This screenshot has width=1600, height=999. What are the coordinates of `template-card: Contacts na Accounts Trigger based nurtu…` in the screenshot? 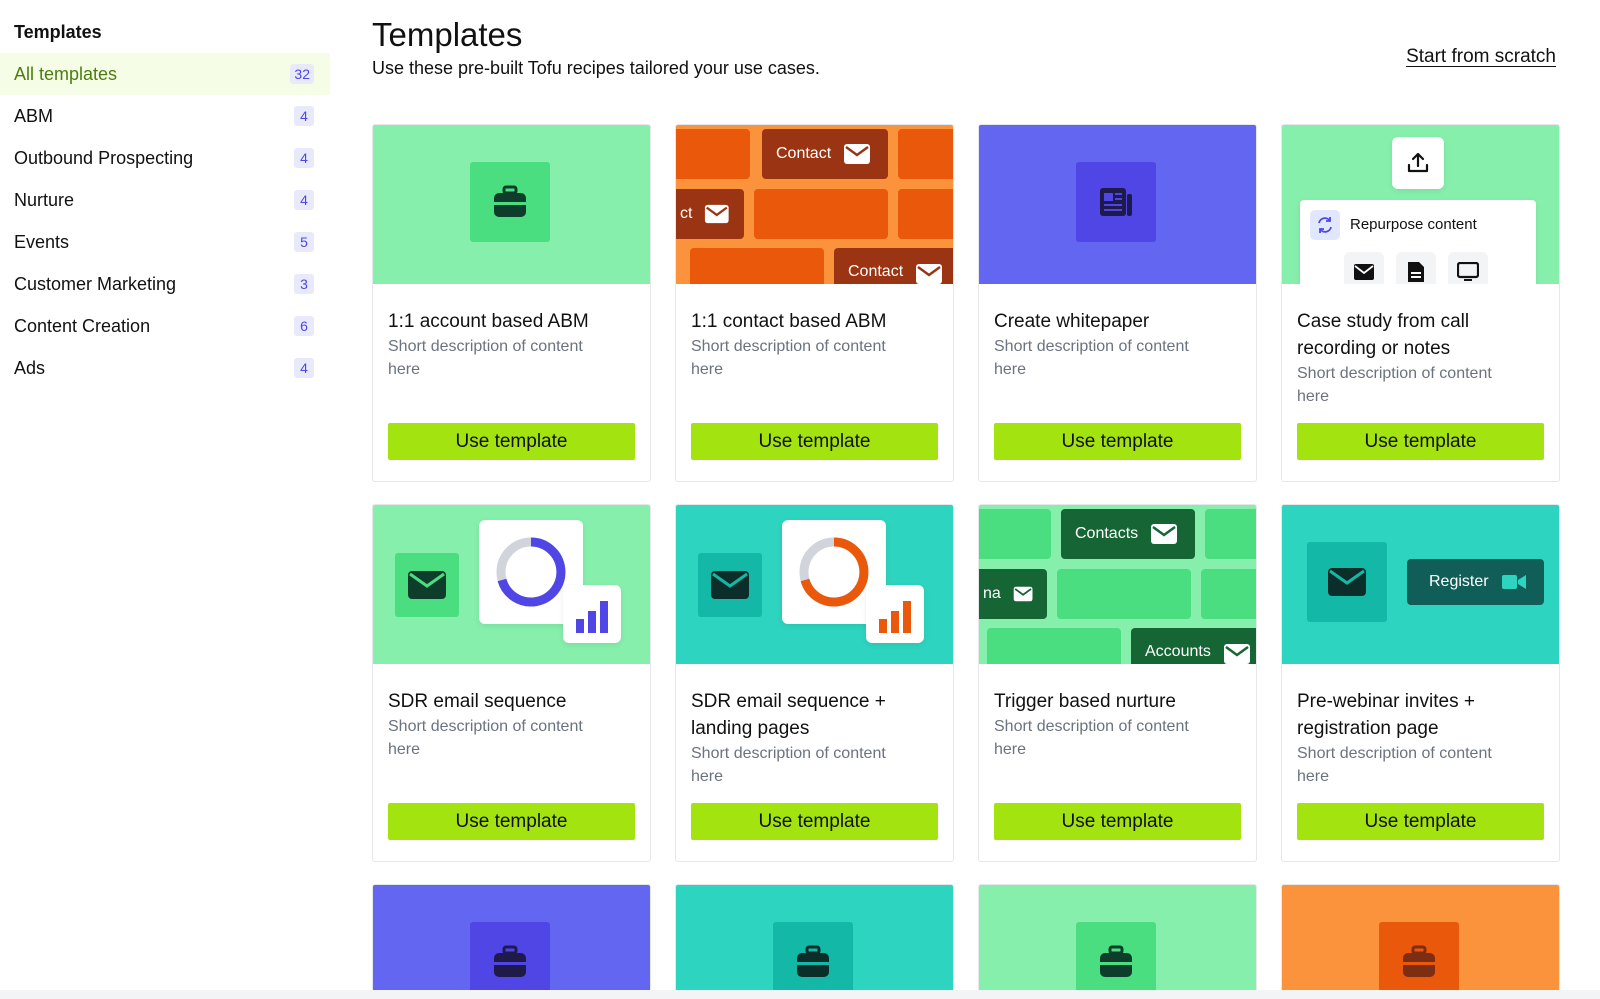 It's located at (1117, 683).